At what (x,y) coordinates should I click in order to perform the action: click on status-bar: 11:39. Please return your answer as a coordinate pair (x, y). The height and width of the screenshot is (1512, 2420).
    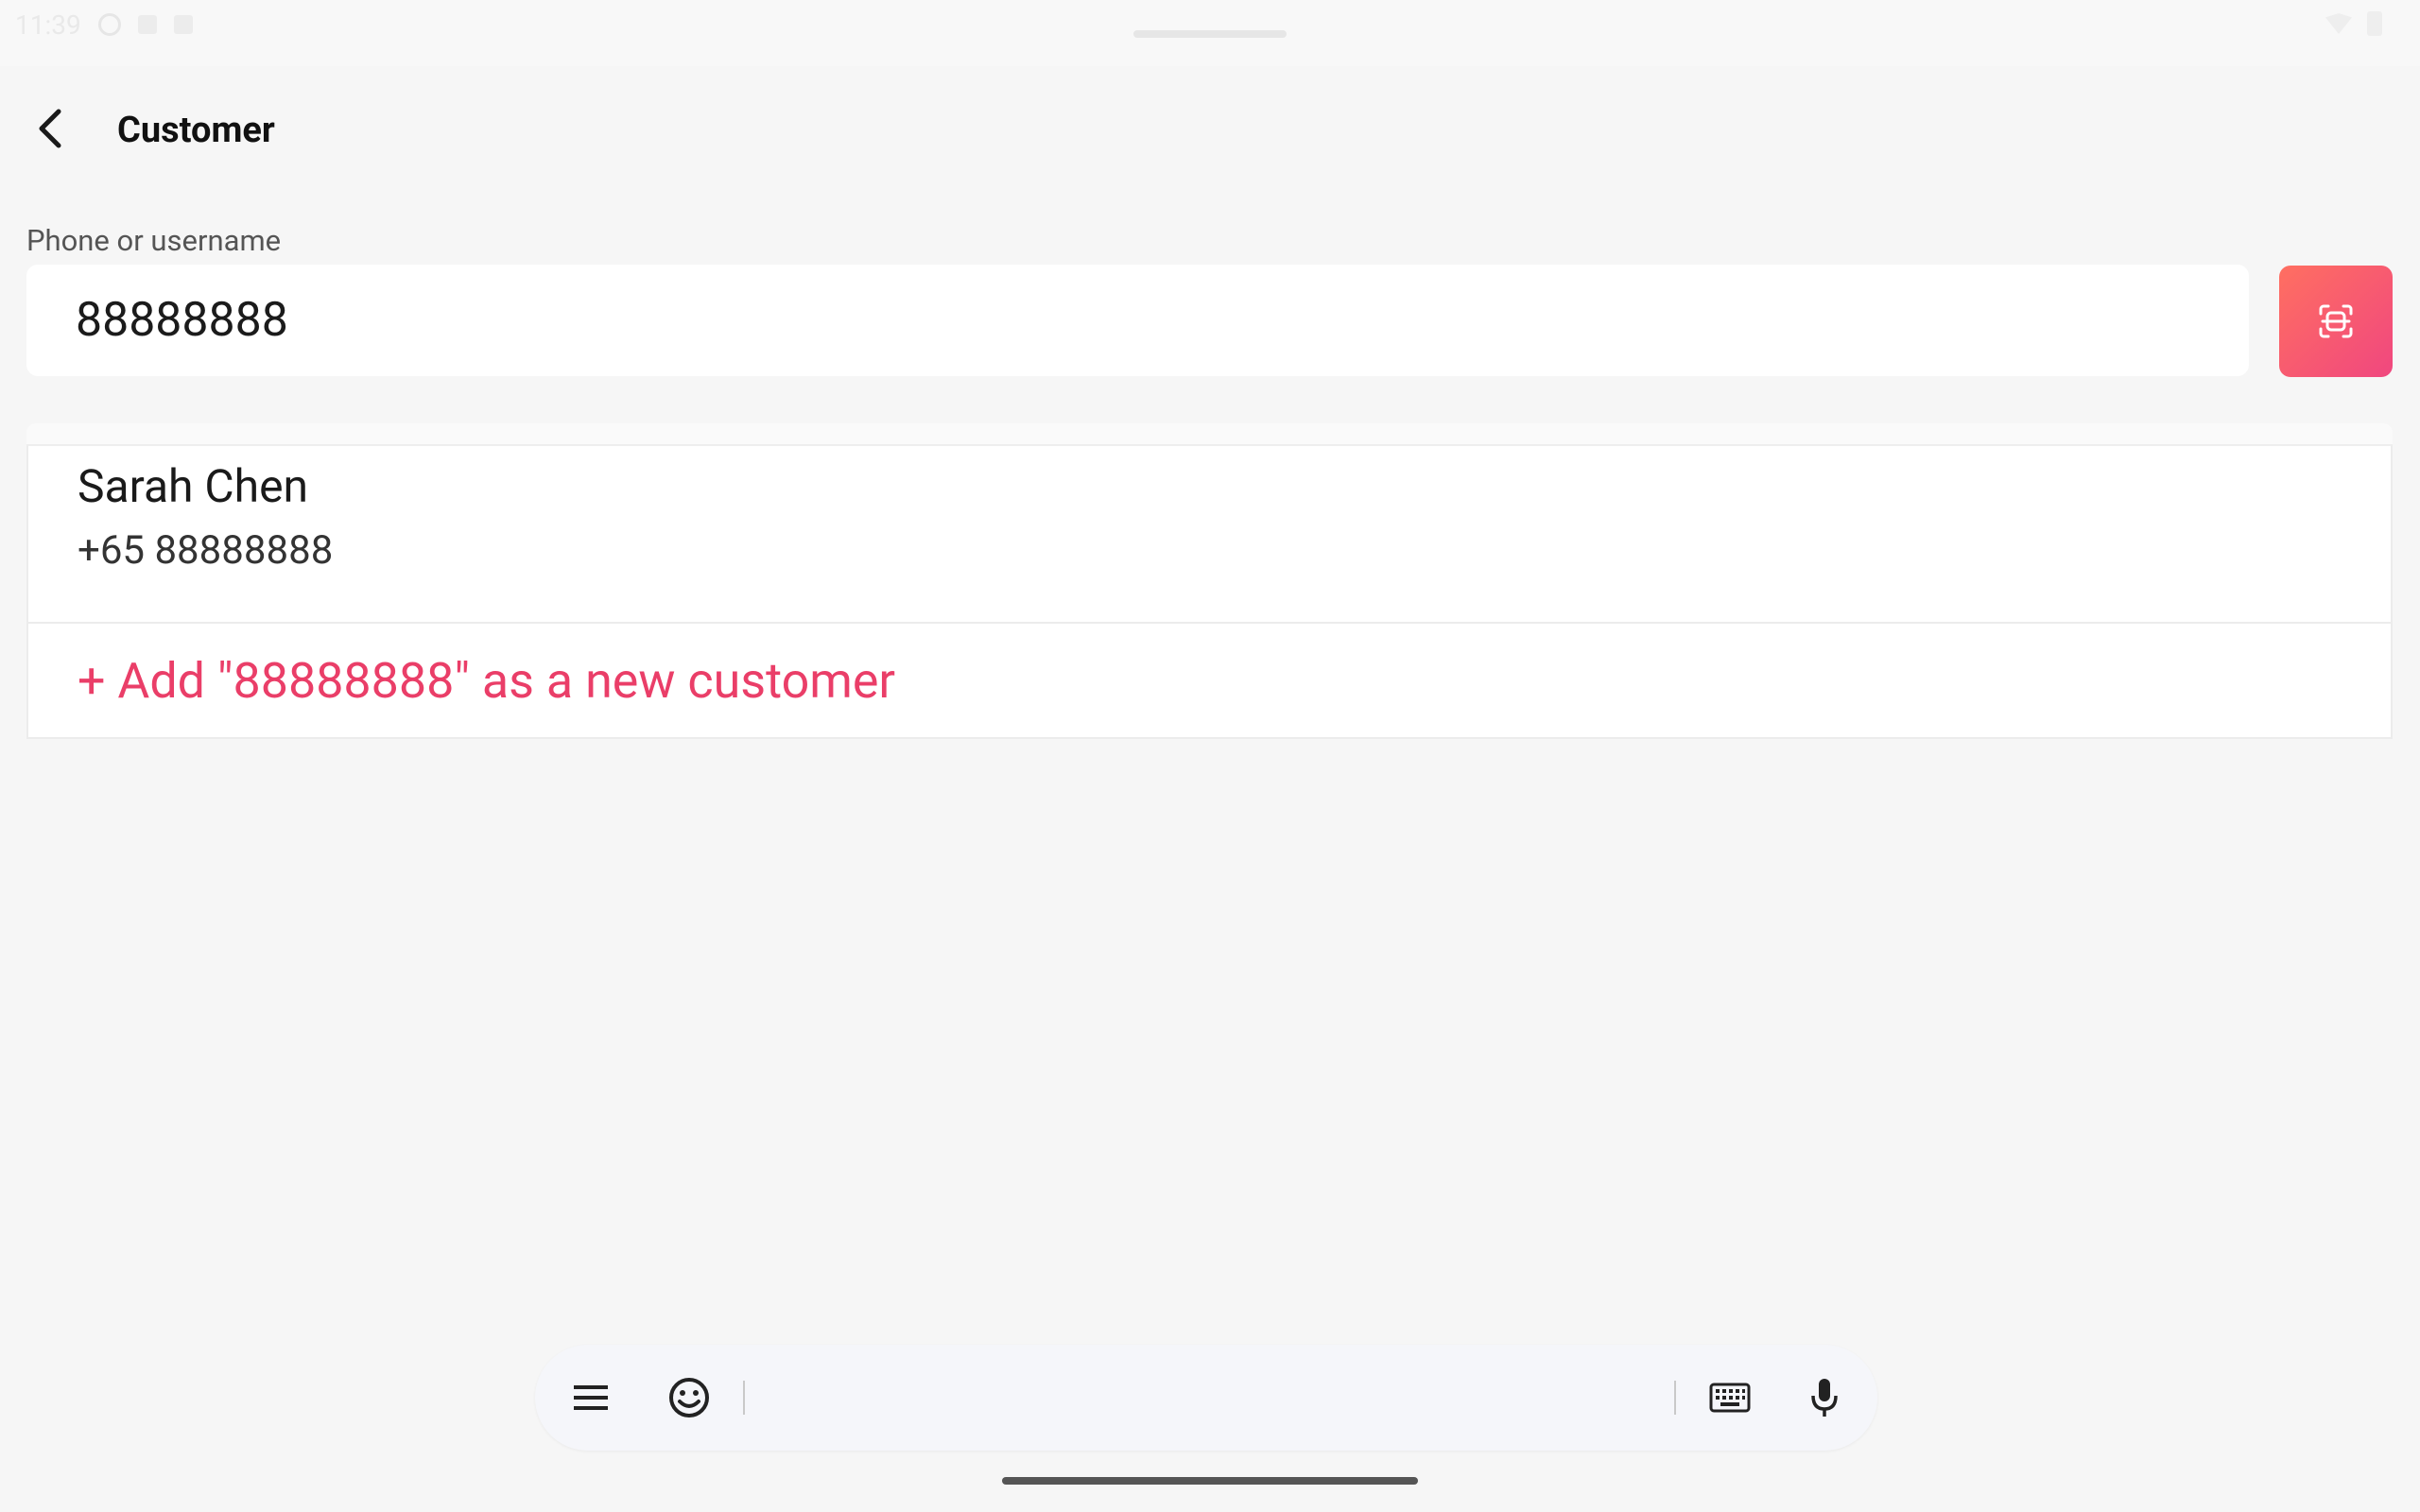
    Looking at the image, I should click on (1210, 33).